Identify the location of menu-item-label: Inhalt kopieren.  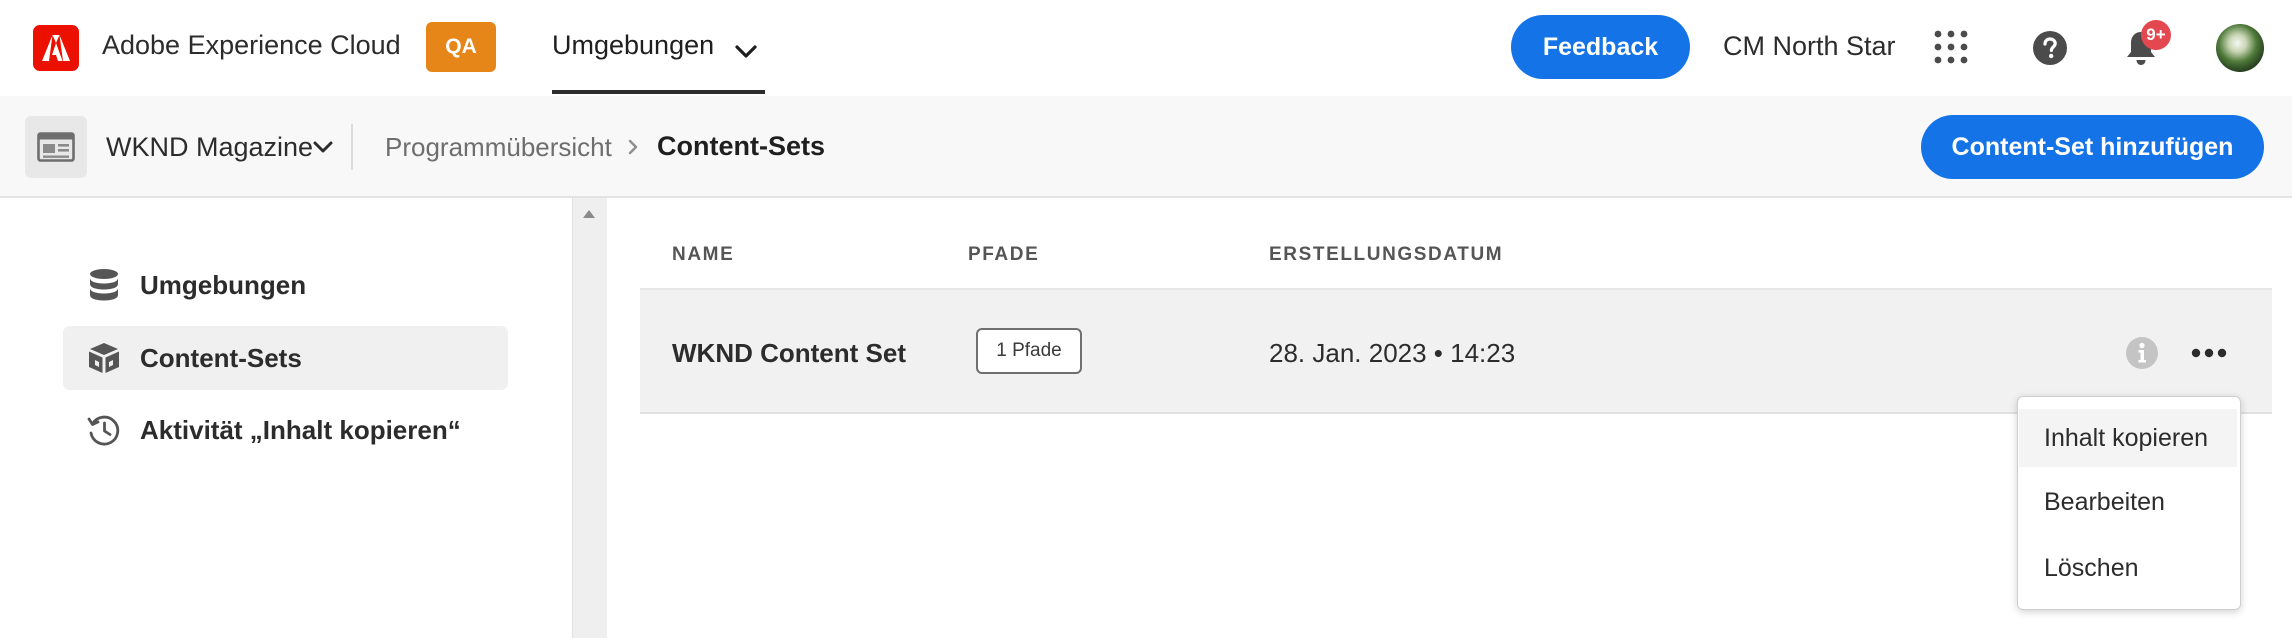
(2126, 438).